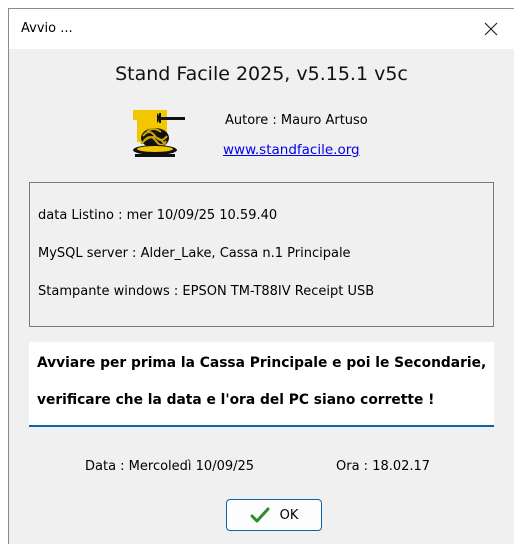 Image resolution: width=514 pixels, height=544 pixels. What do you see at coordinates (289, 515) in the screenshot?
I see `ok-button-label: OK` at bounding box center [289, 515].